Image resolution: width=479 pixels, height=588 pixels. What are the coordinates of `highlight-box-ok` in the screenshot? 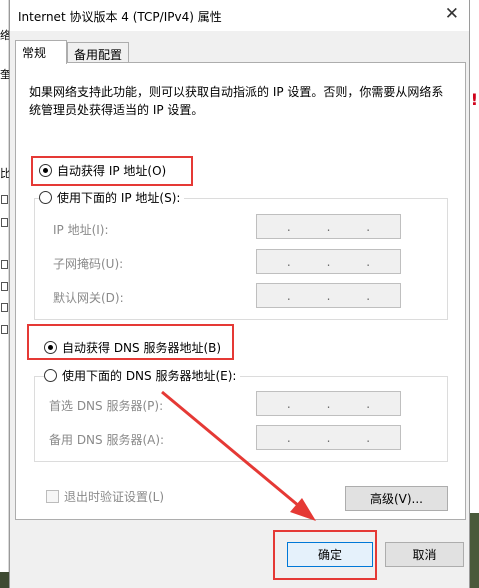 It's located at (325, 555).